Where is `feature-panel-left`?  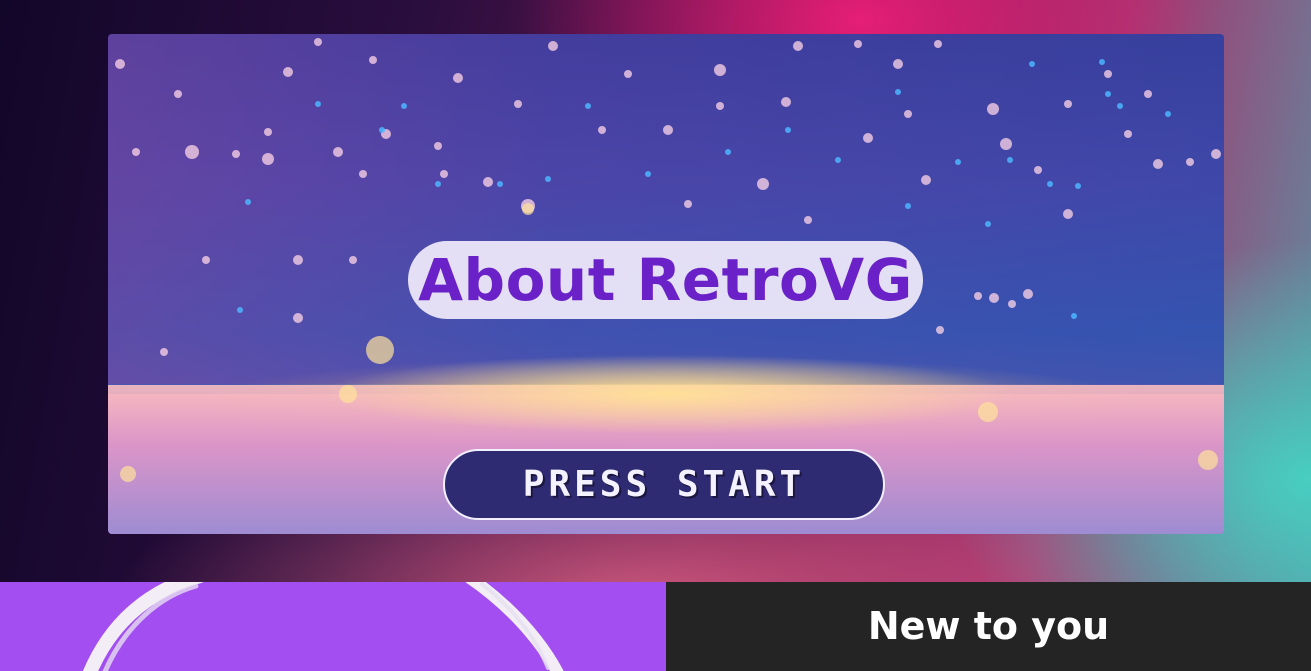 feature-panel-left is located at coordinates (333, 626).